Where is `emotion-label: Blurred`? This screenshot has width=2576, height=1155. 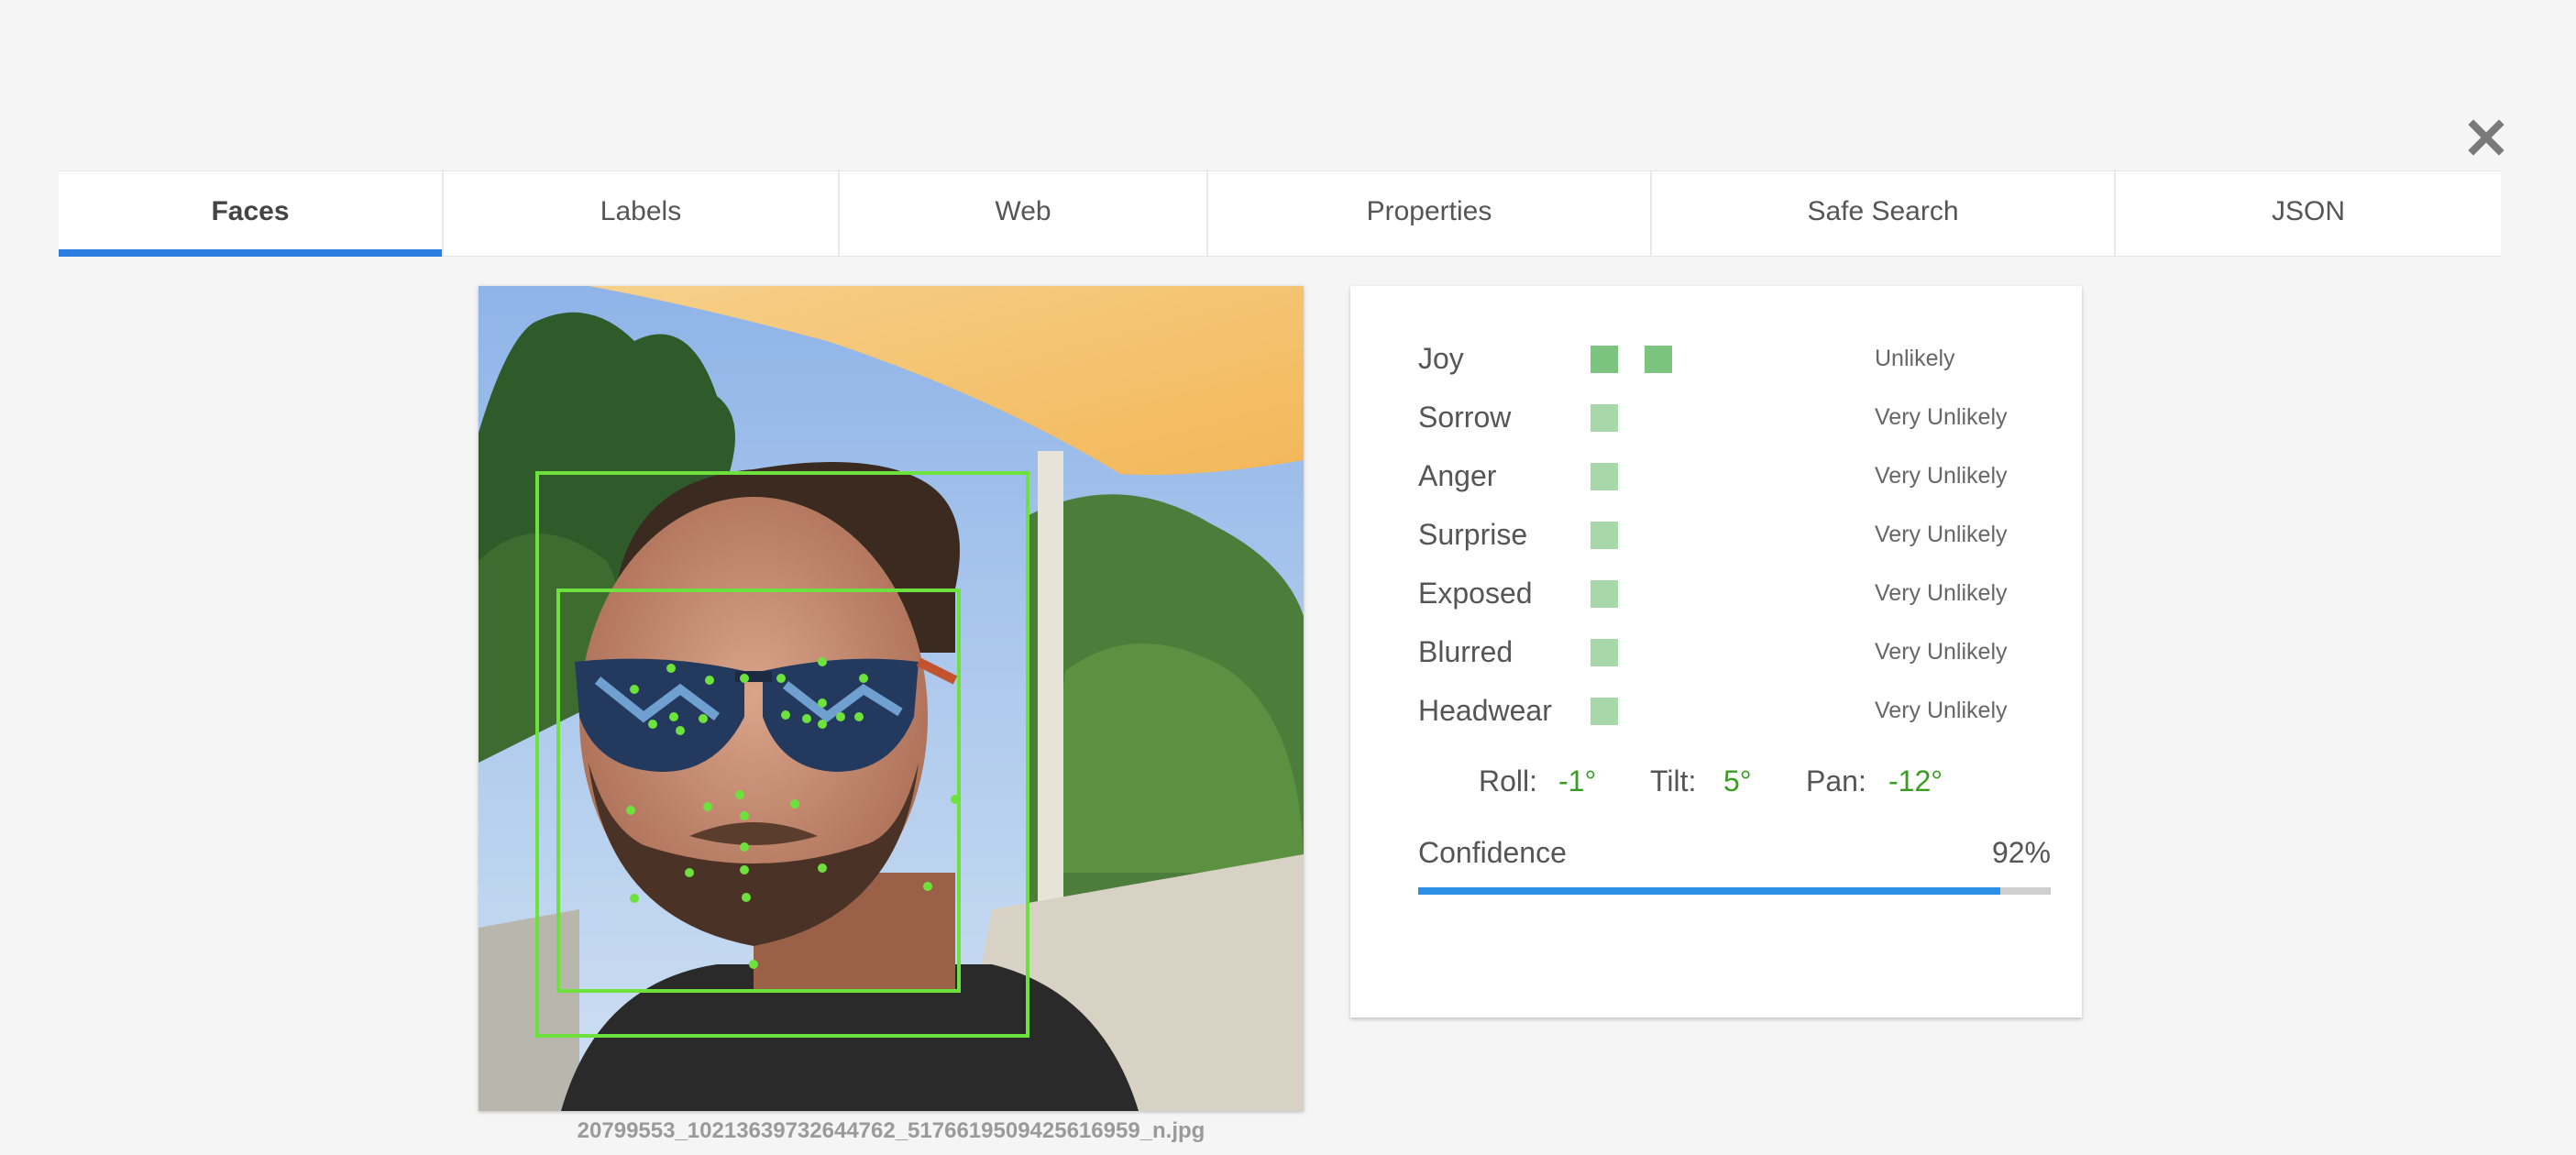
emotion-label: Blurred is located at coordinates (1466, 651).